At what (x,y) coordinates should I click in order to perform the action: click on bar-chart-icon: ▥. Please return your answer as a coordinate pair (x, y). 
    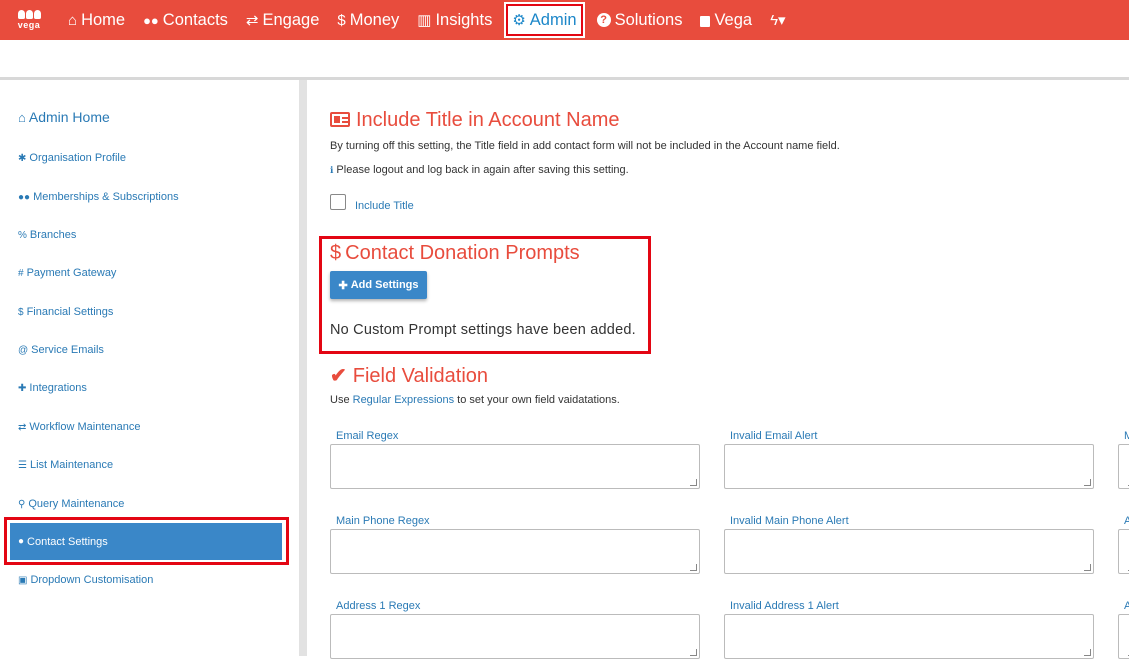
    Looking at the image, I should click on (424, 20).